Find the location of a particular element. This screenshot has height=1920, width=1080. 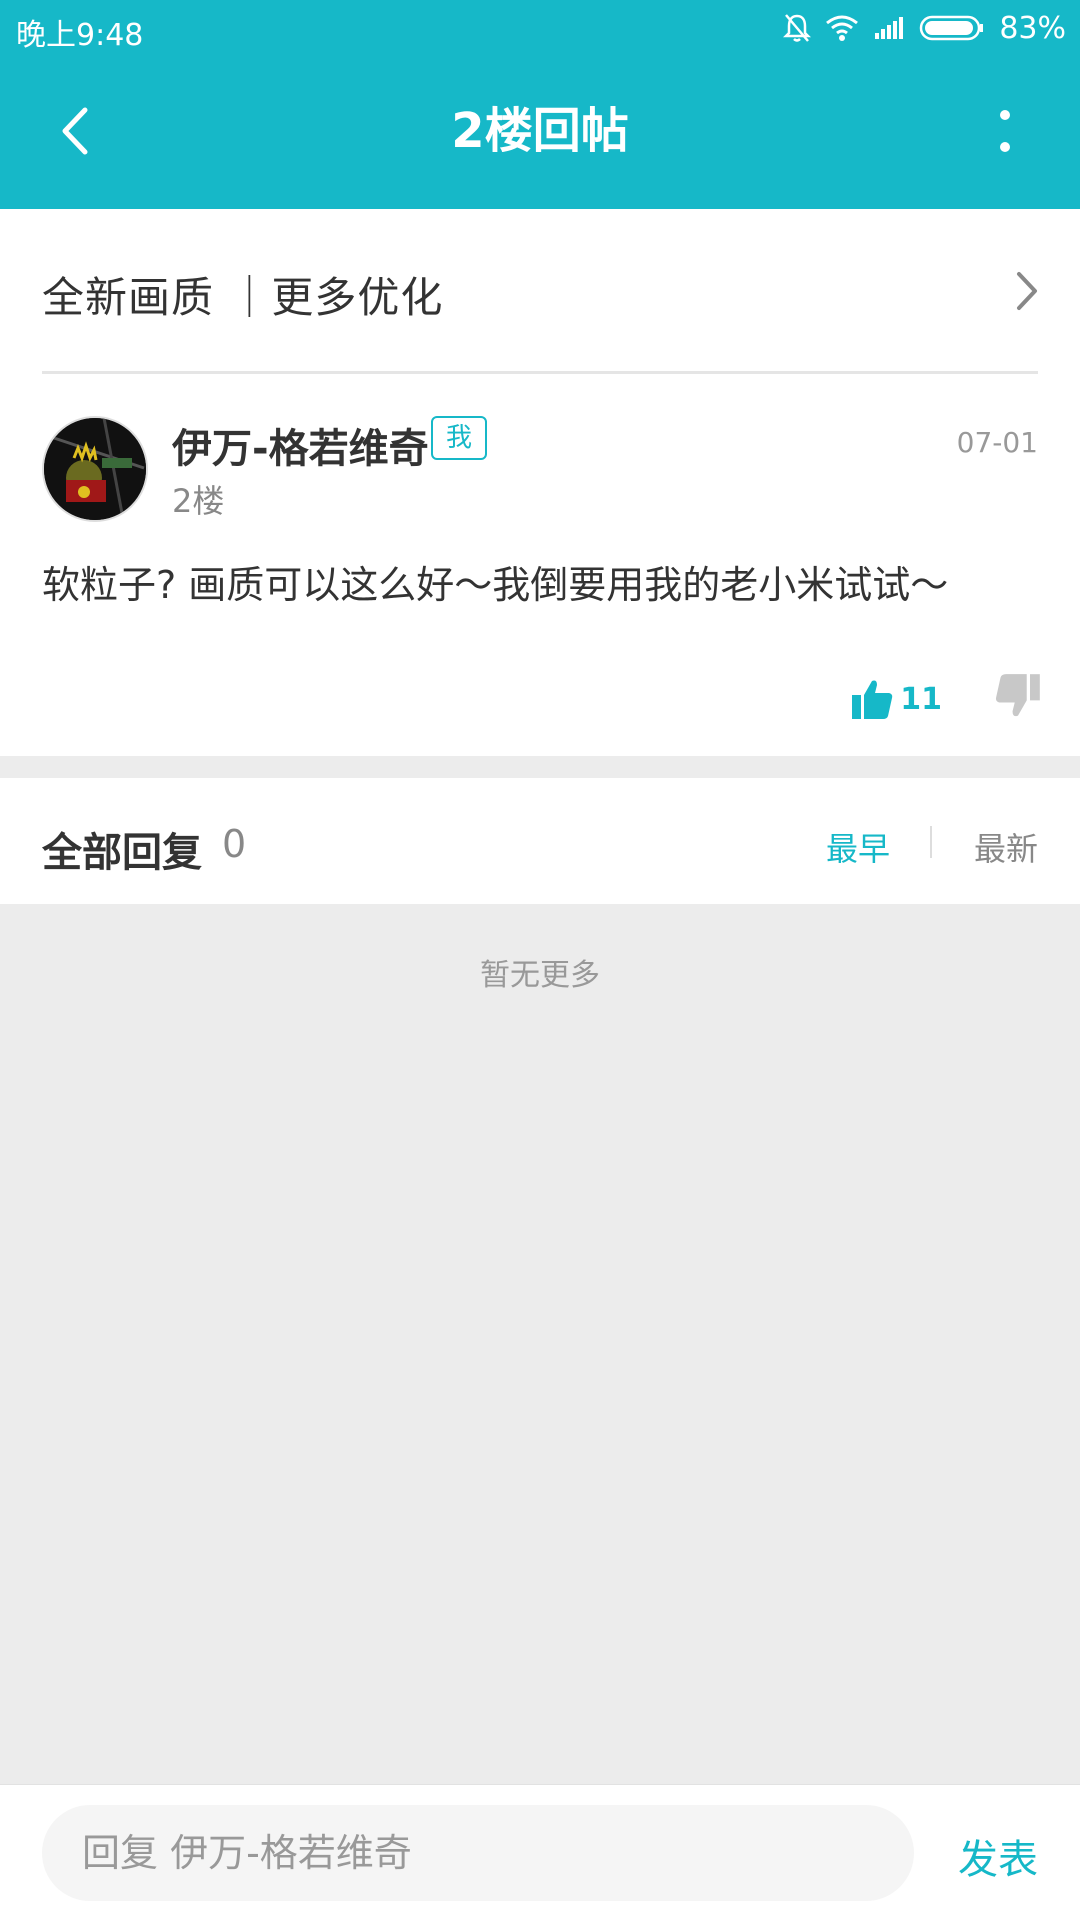

more-vertical-icon is located at coordinates (1005, 131).